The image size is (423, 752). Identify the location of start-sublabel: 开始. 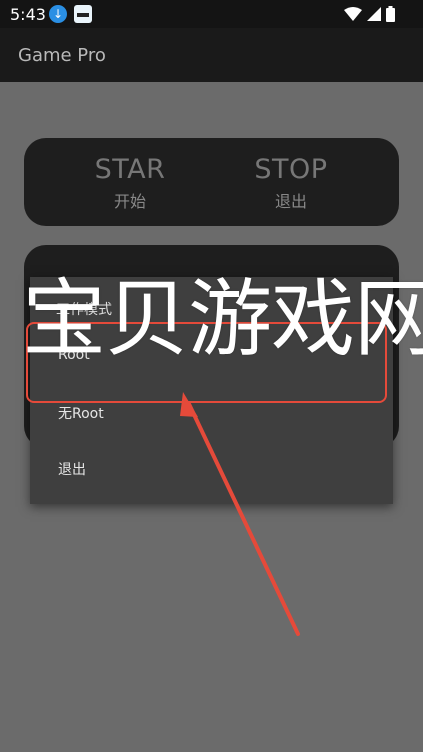
(129, 201).